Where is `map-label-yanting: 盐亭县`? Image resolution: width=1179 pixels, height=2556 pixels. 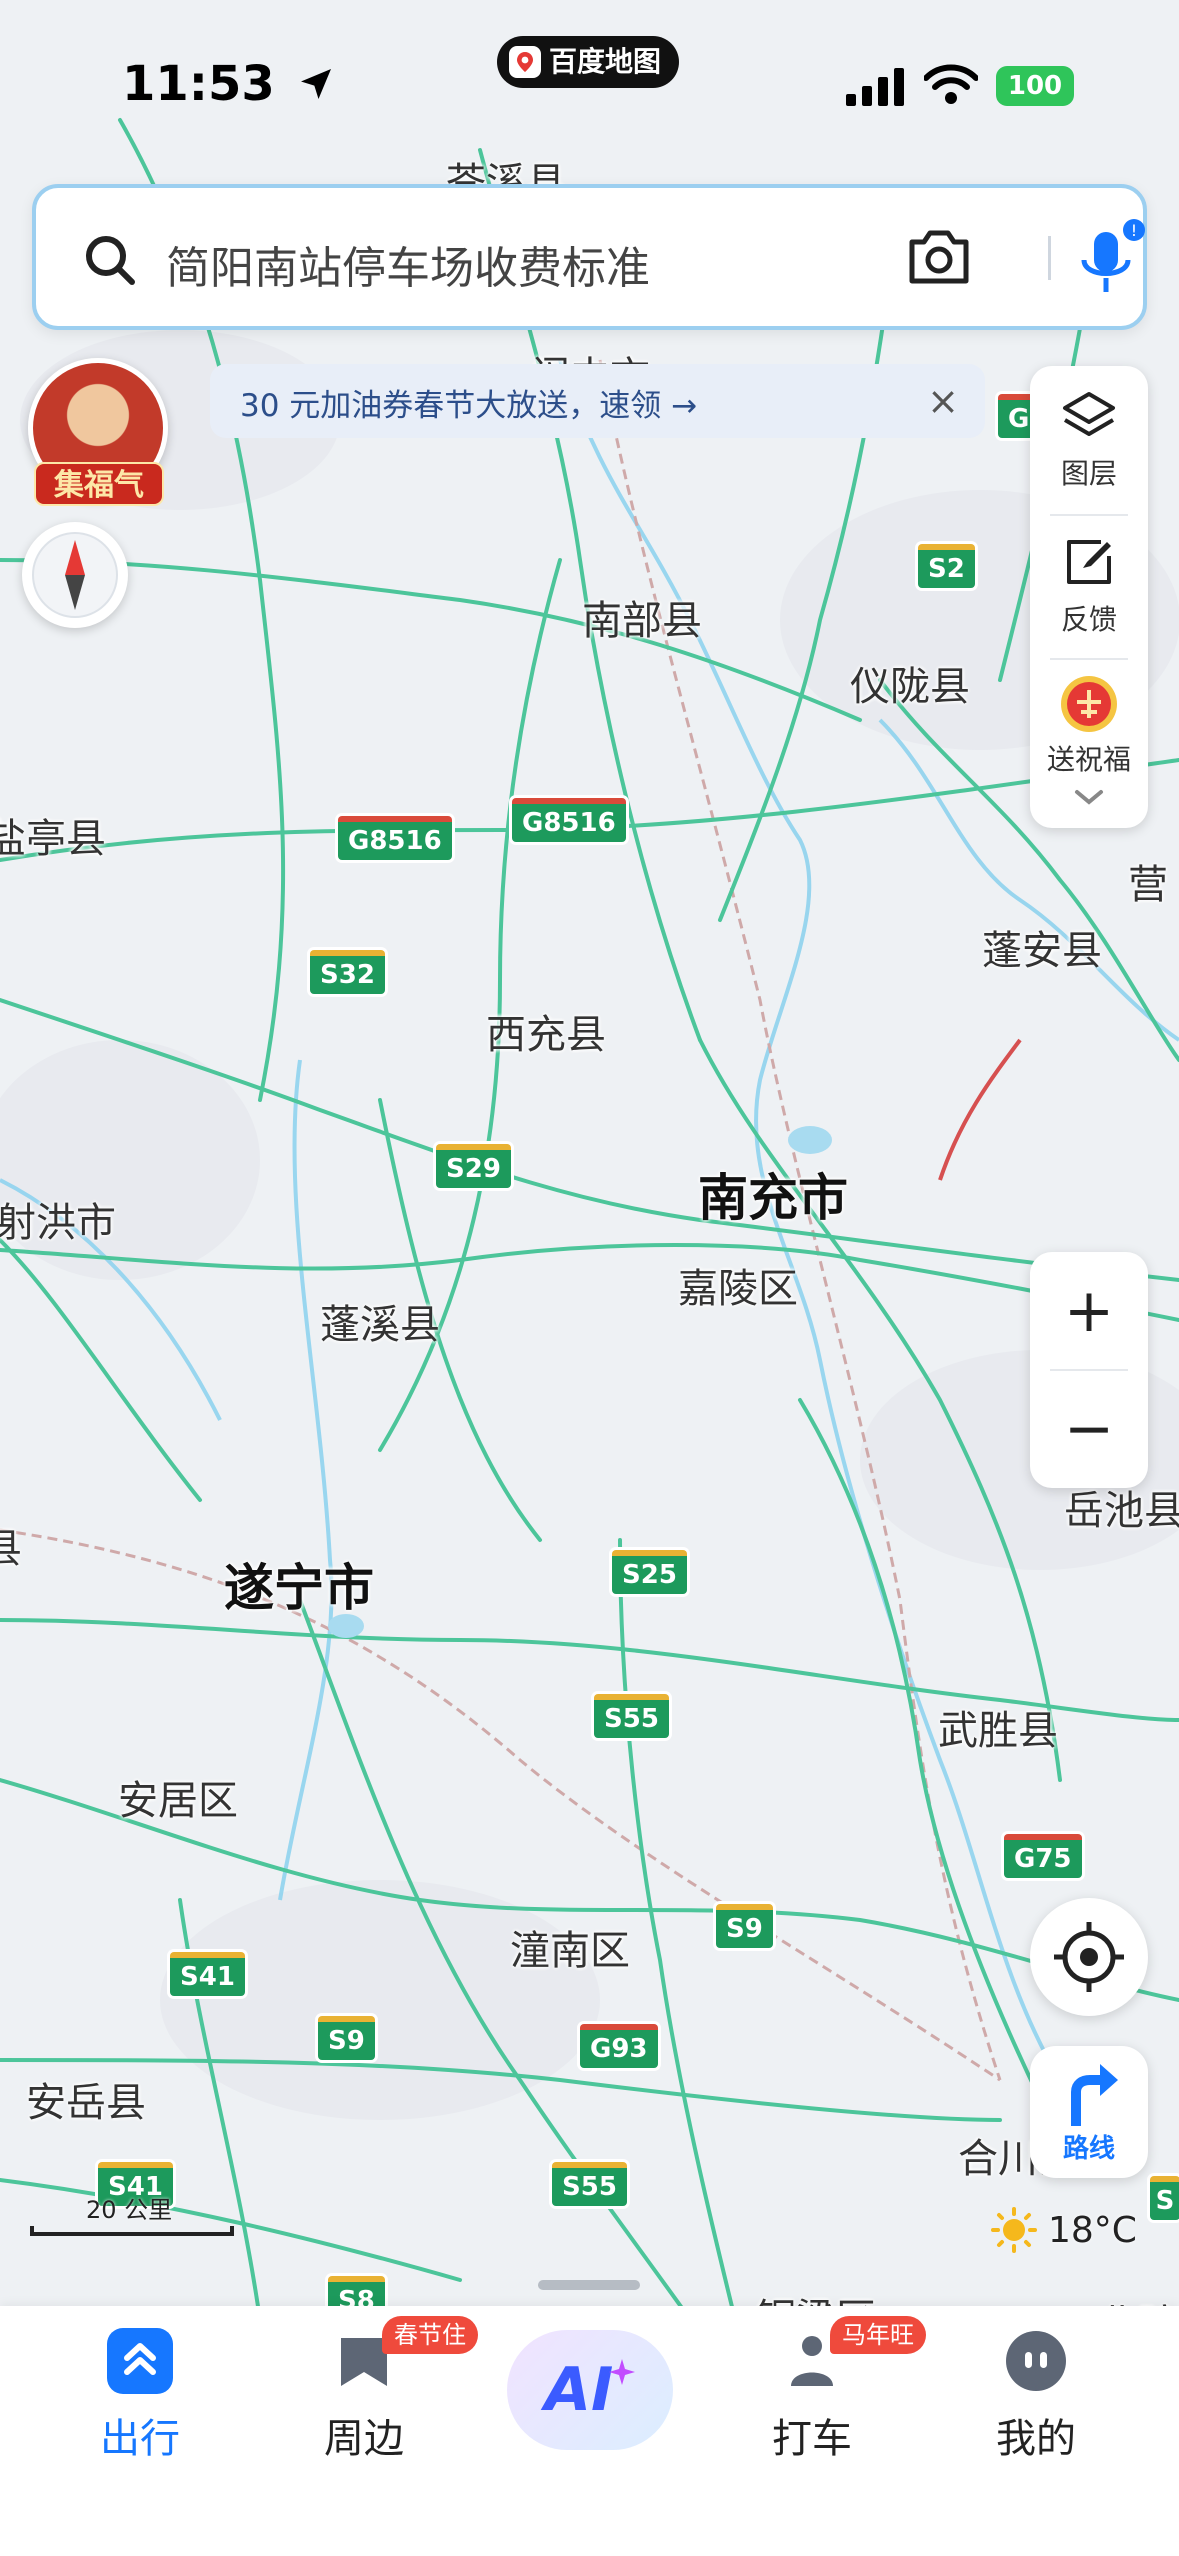
map-label-yanting: 盐亭县 is located at coordinates (53, 839).